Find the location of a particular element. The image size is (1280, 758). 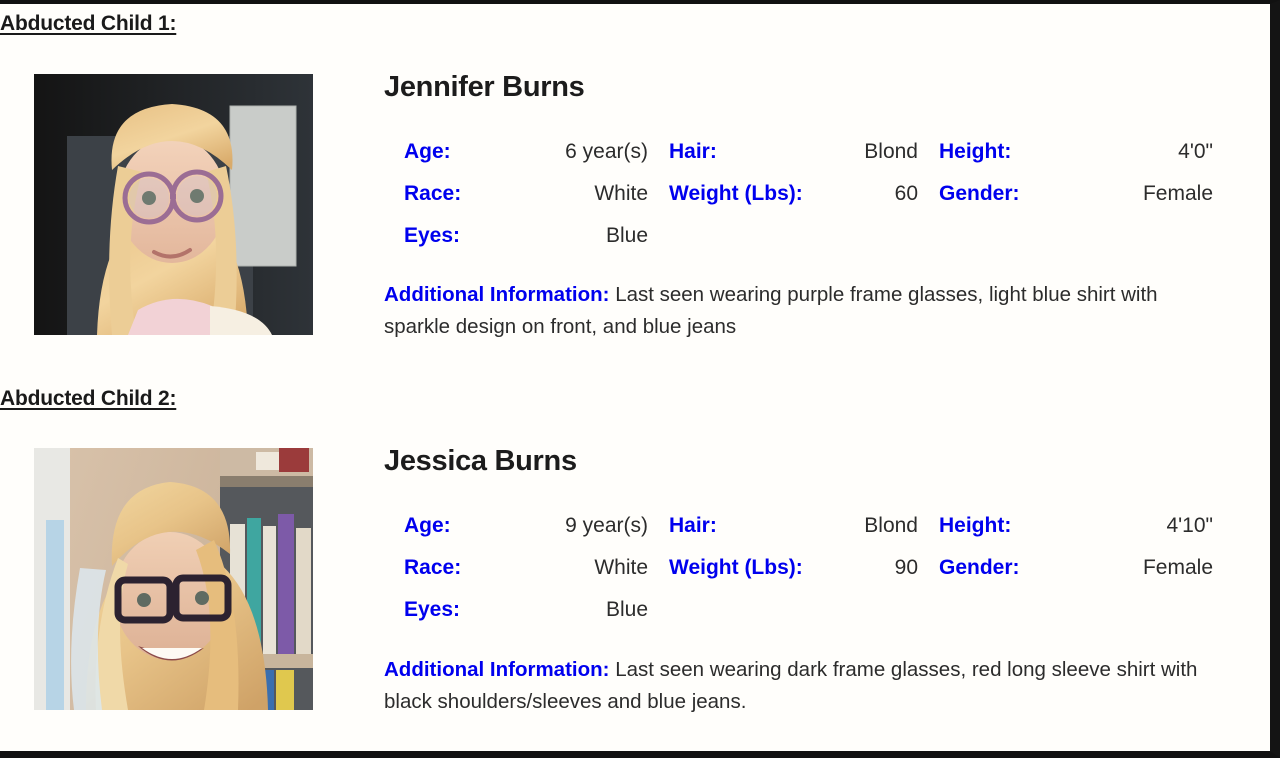

child-photo-2: photo-of-jessica-burns is located at coordinates (173, 579).